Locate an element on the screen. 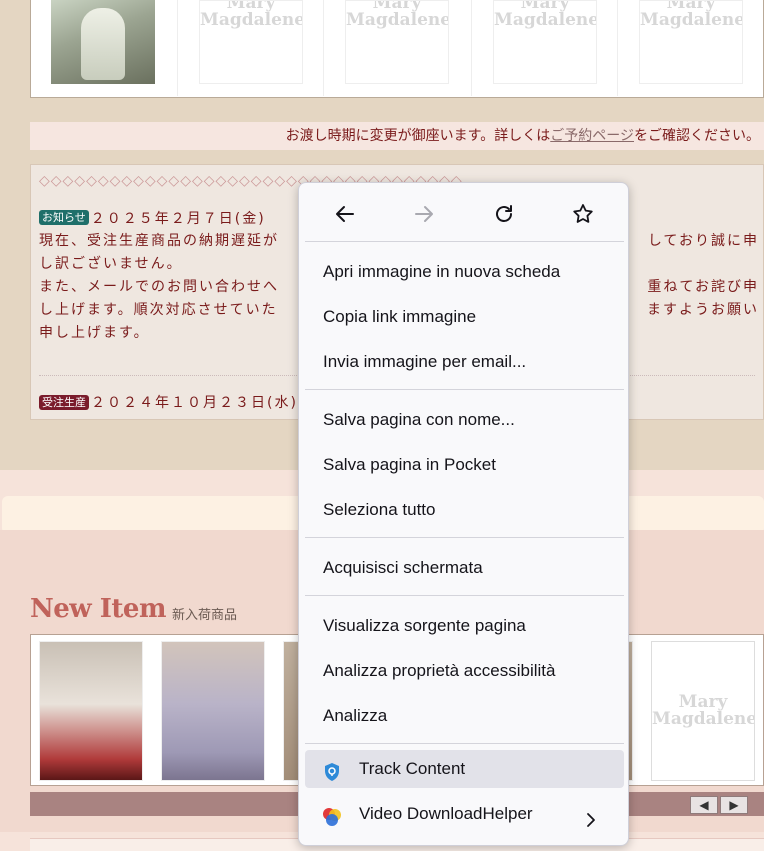  menu-save-to-pocket: Salva pagina in Pocket is located at coordinates (464, 465).